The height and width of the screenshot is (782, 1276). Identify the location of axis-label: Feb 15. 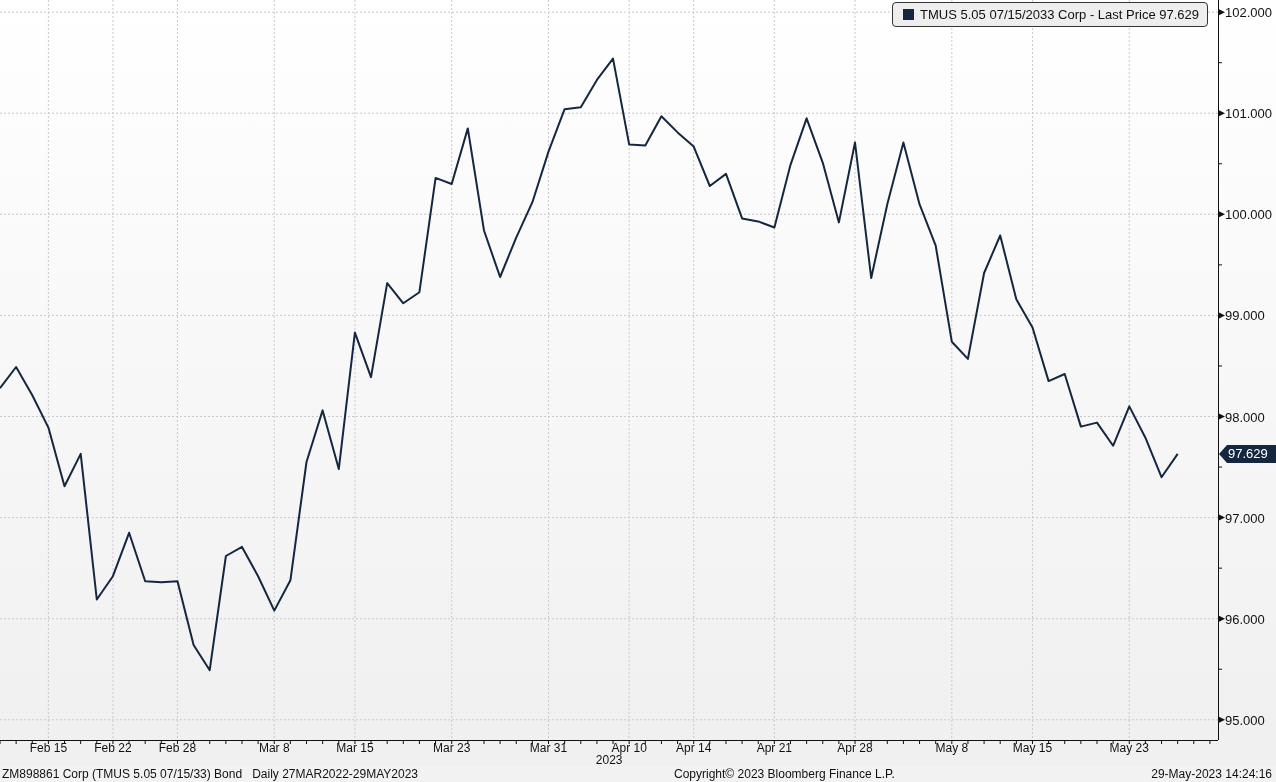
(48, 748).